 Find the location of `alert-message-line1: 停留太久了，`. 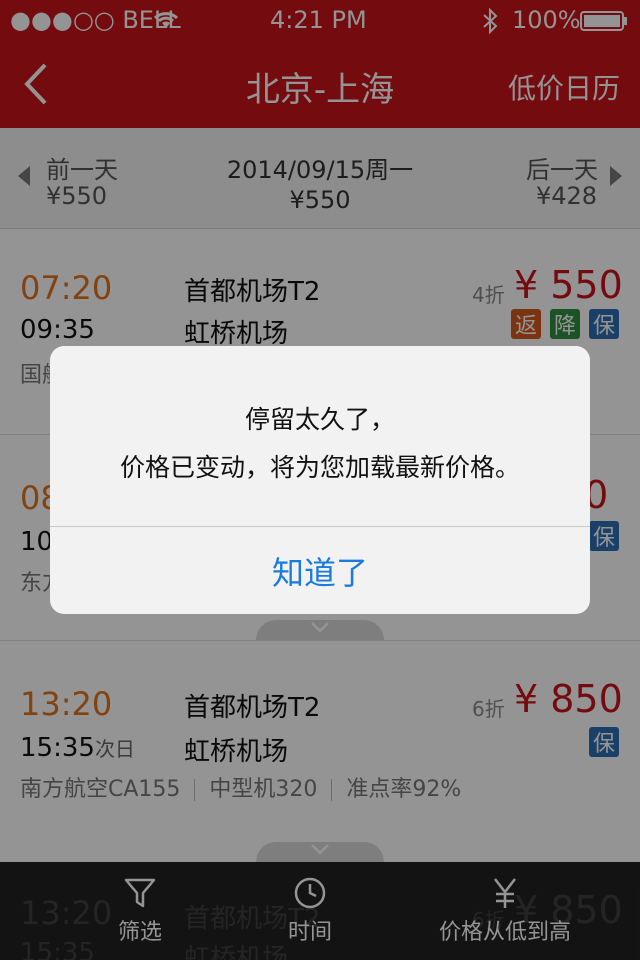

alert-message-line1: 停留太久了， is located at coordinates (319, 419).